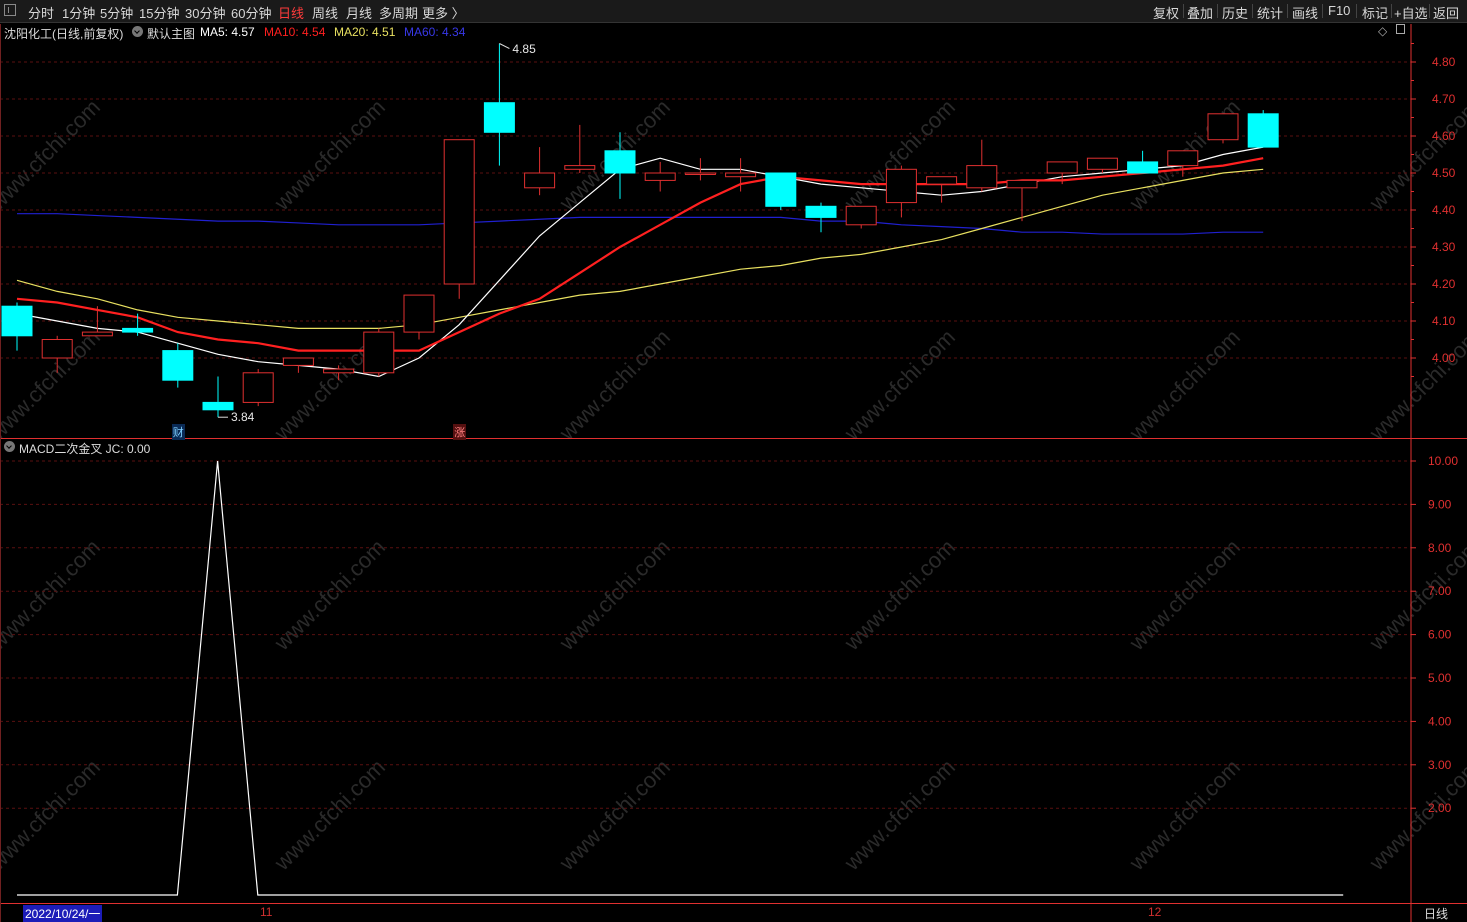  I want to click on stock-mode: (日线,前复权), so click(88, 34).